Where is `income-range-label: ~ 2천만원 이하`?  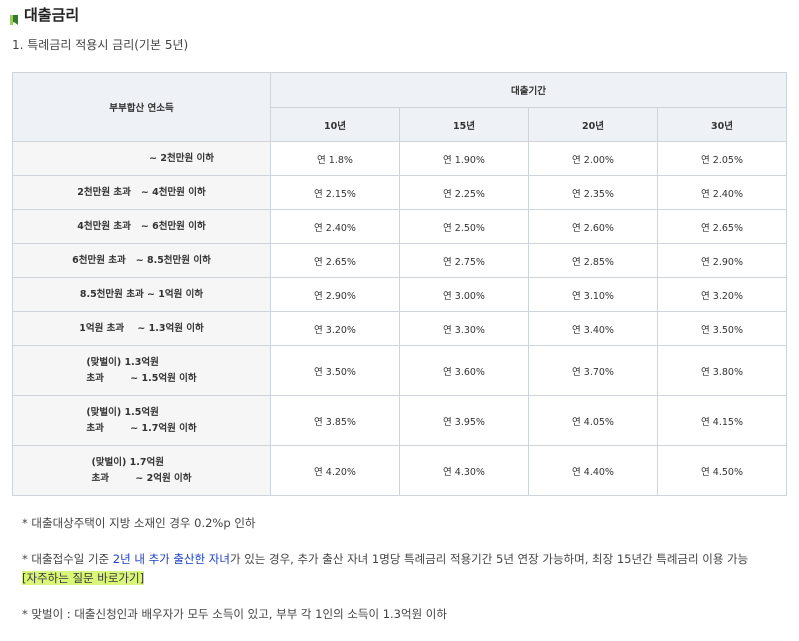
income-range-label: ~ 2천만원 이하 is located at coordinates (141, 158).